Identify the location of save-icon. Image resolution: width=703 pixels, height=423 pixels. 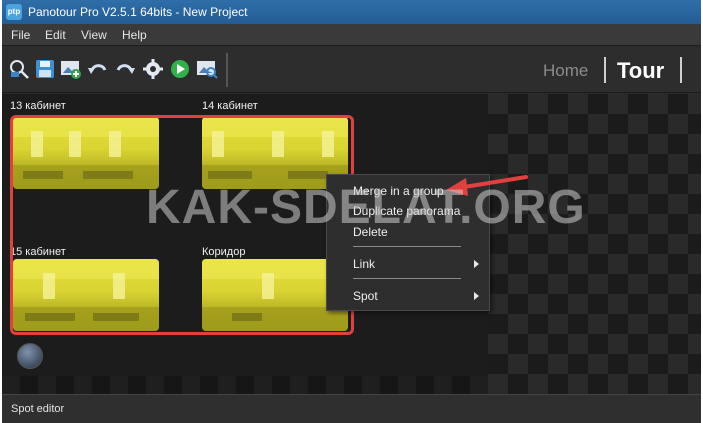
(45, 69).